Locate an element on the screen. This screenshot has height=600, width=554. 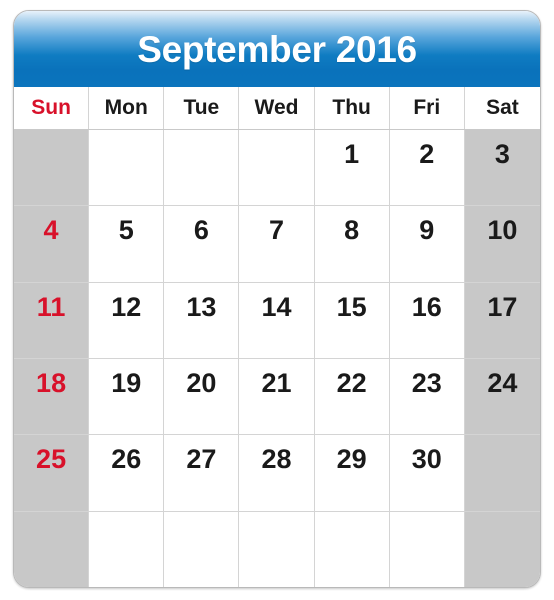
day-cell-30: 30 is located at coordinates (427, 473).